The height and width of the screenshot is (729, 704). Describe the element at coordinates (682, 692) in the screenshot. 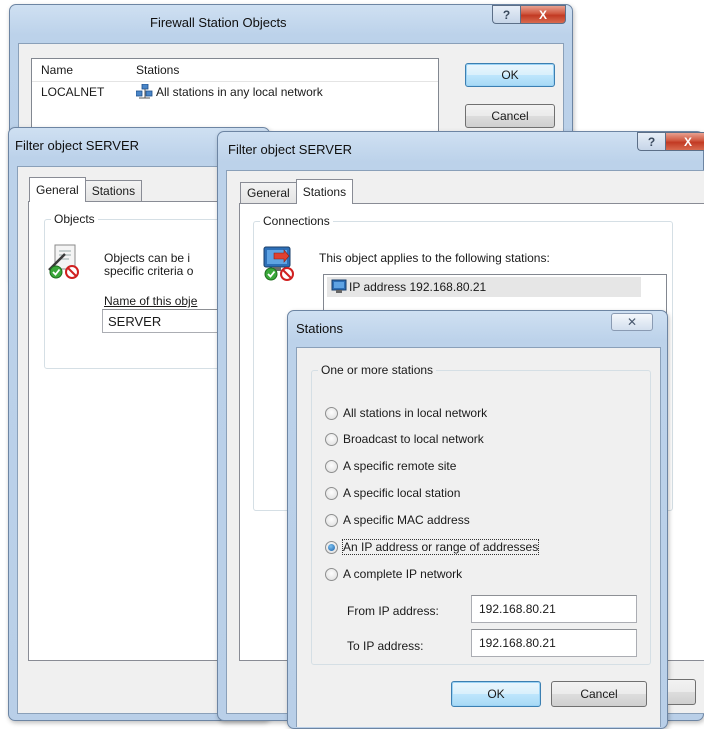

I see `partial-button` at that location.